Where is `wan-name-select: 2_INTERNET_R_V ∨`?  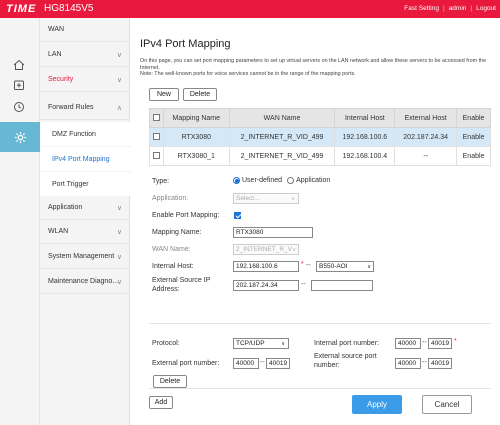 wan-name-select: 2_INTERNET_R_V ∨ is located at coordinates (266, 249).